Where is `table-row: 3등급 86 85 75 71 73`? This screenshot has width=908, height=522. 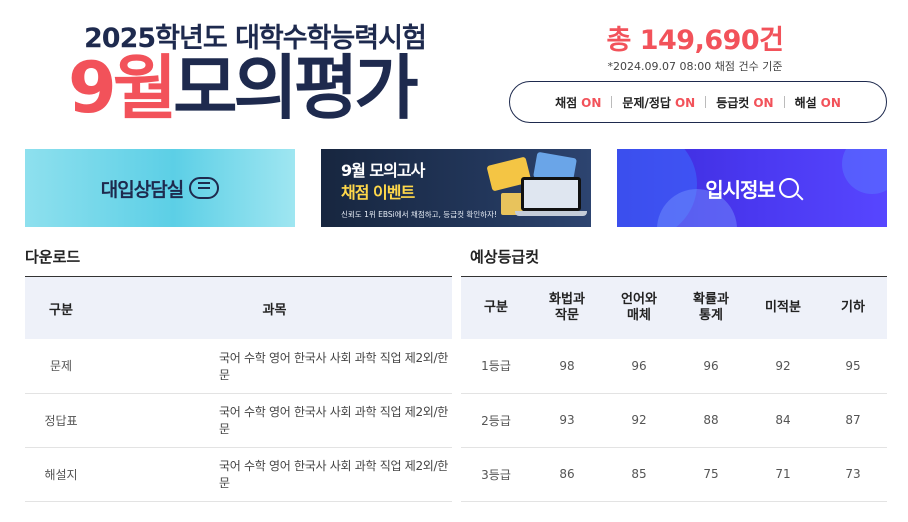
table-row: 3등급 86 85 75 71 73 is located at coordinates (674, 474).